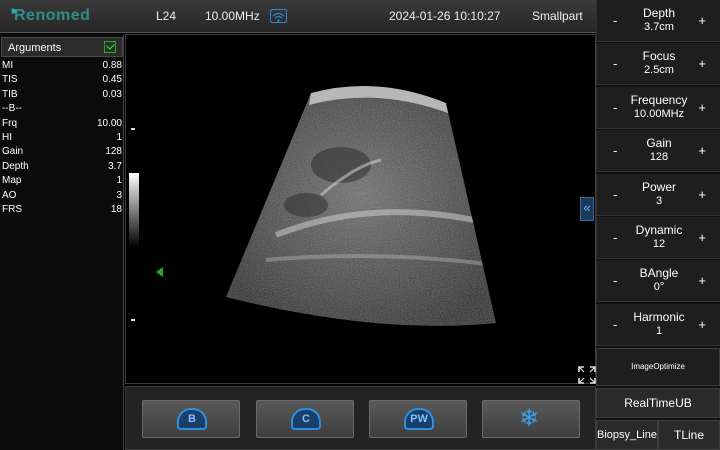 The image size is (720, 450). I want to click on gain-increase-button: +, so click(702, 150).